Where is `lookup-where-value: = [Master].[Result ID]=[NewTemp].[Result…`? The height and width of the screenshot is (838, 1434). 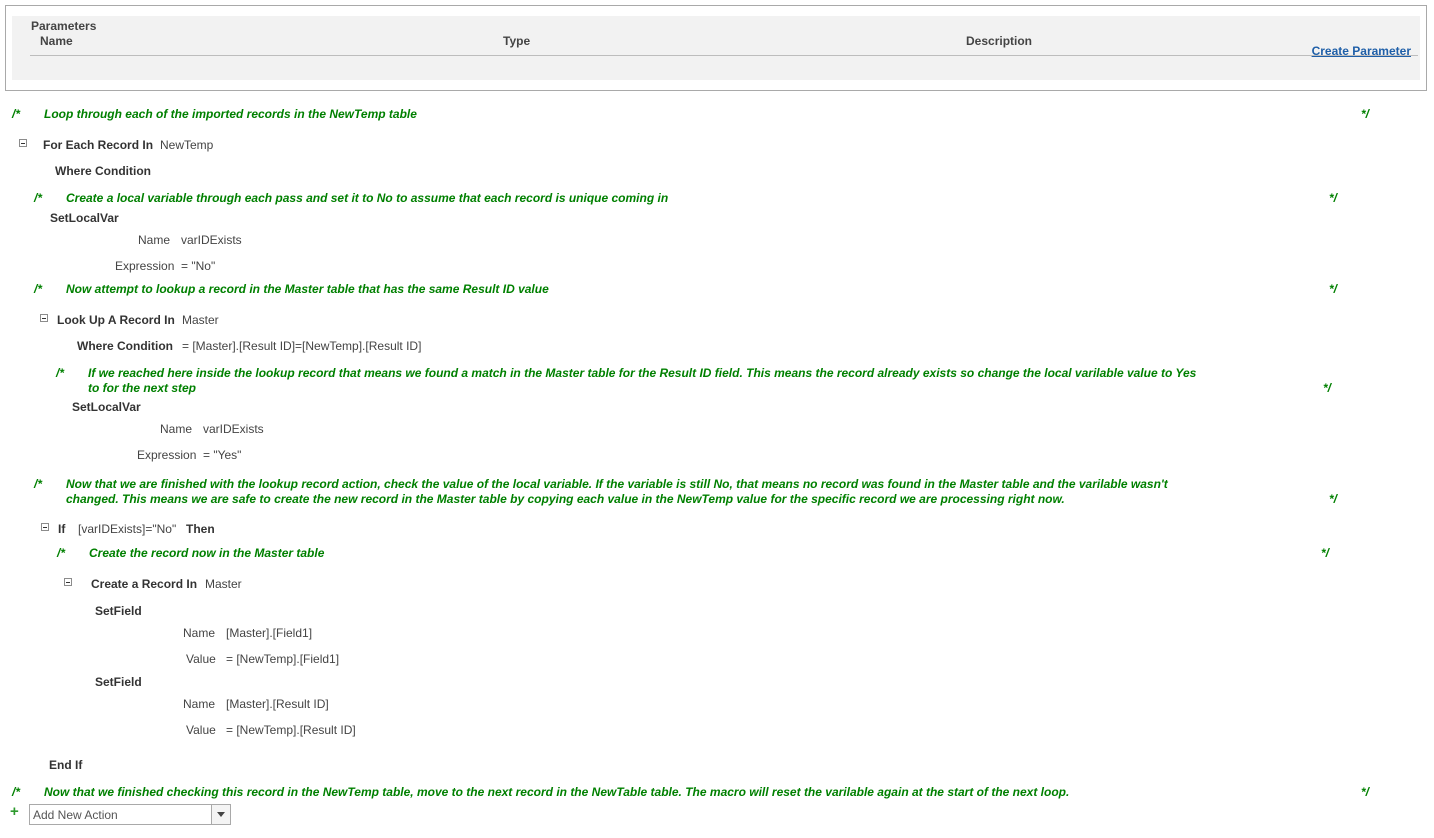 lookup-where-value: = [Master].[Result ID]=[NewTemp].[Result… is located at coordinates (301, 346).